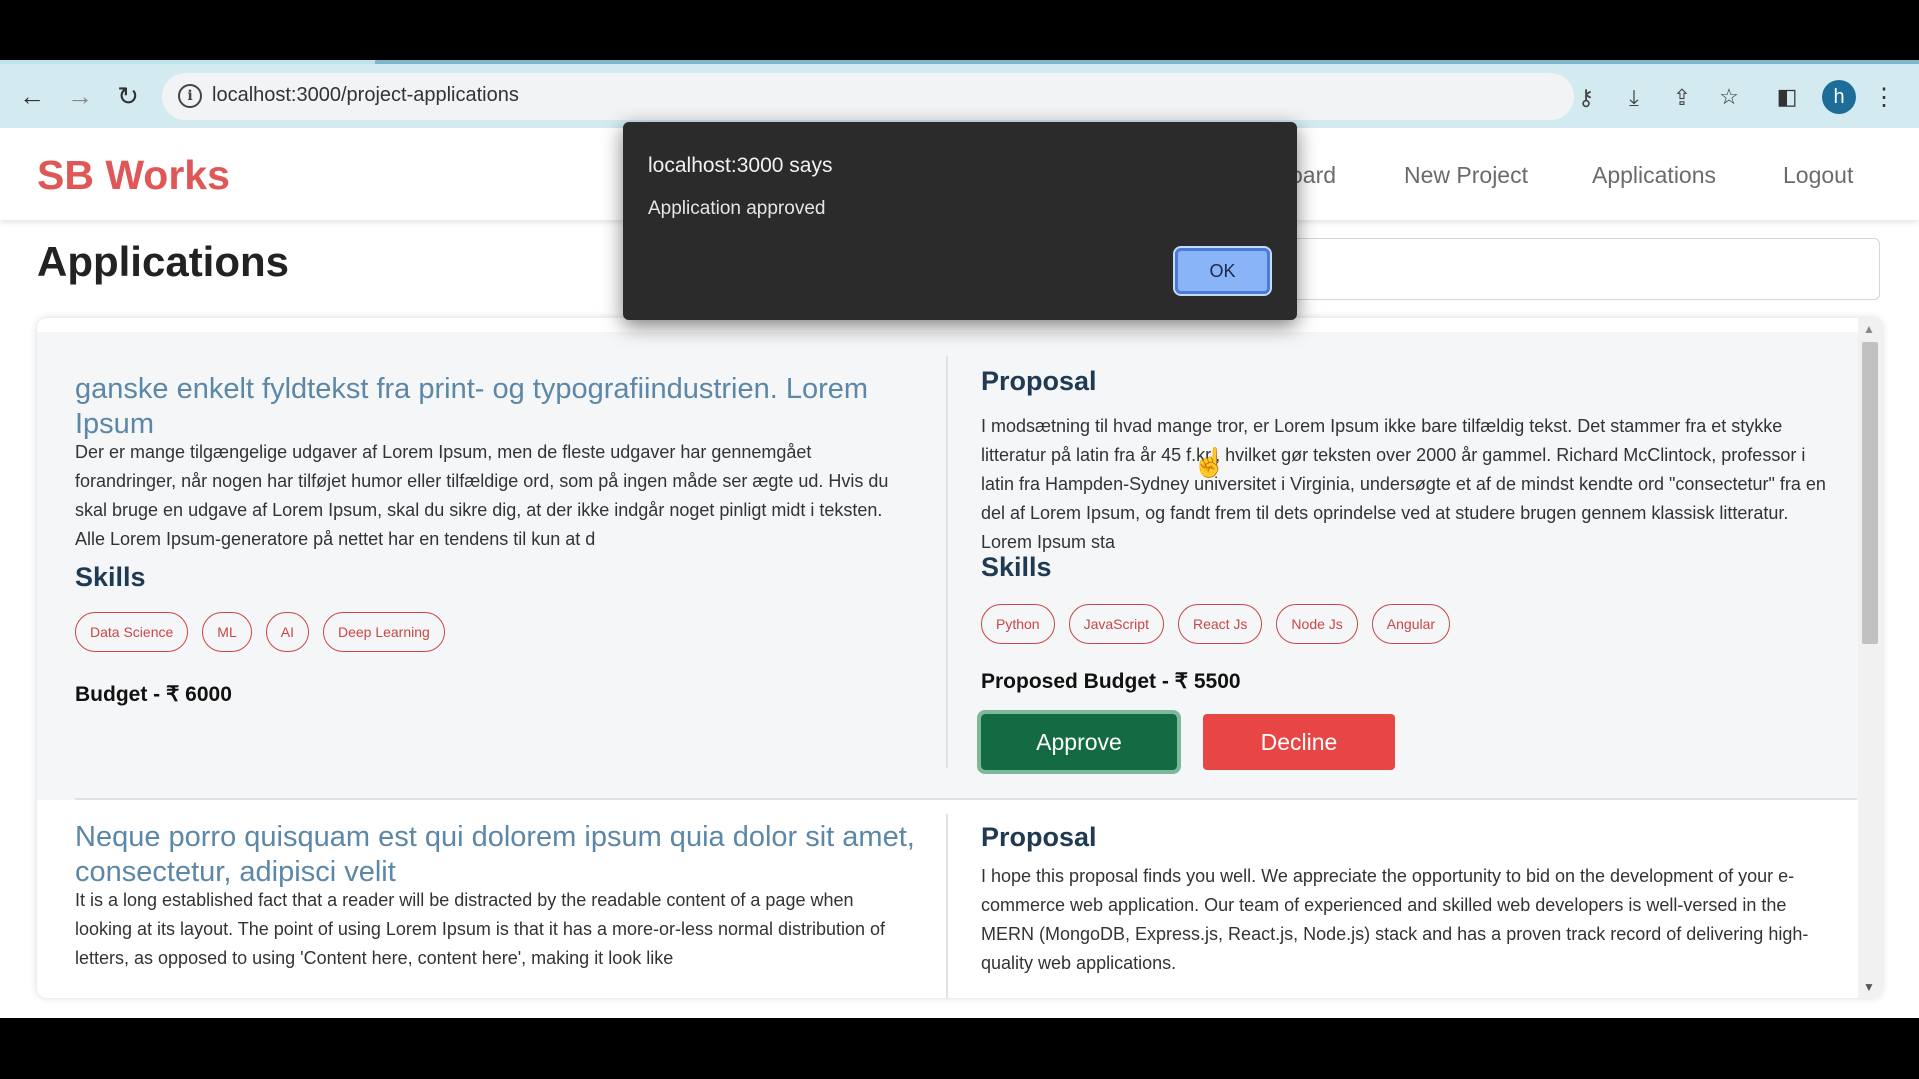 The image size is (1919, 1079). What do you see at coordinates (153, 694) in the screenshot?
I see `project-budget: Budget - ₹ 6000` at bounding box center [153, 694].